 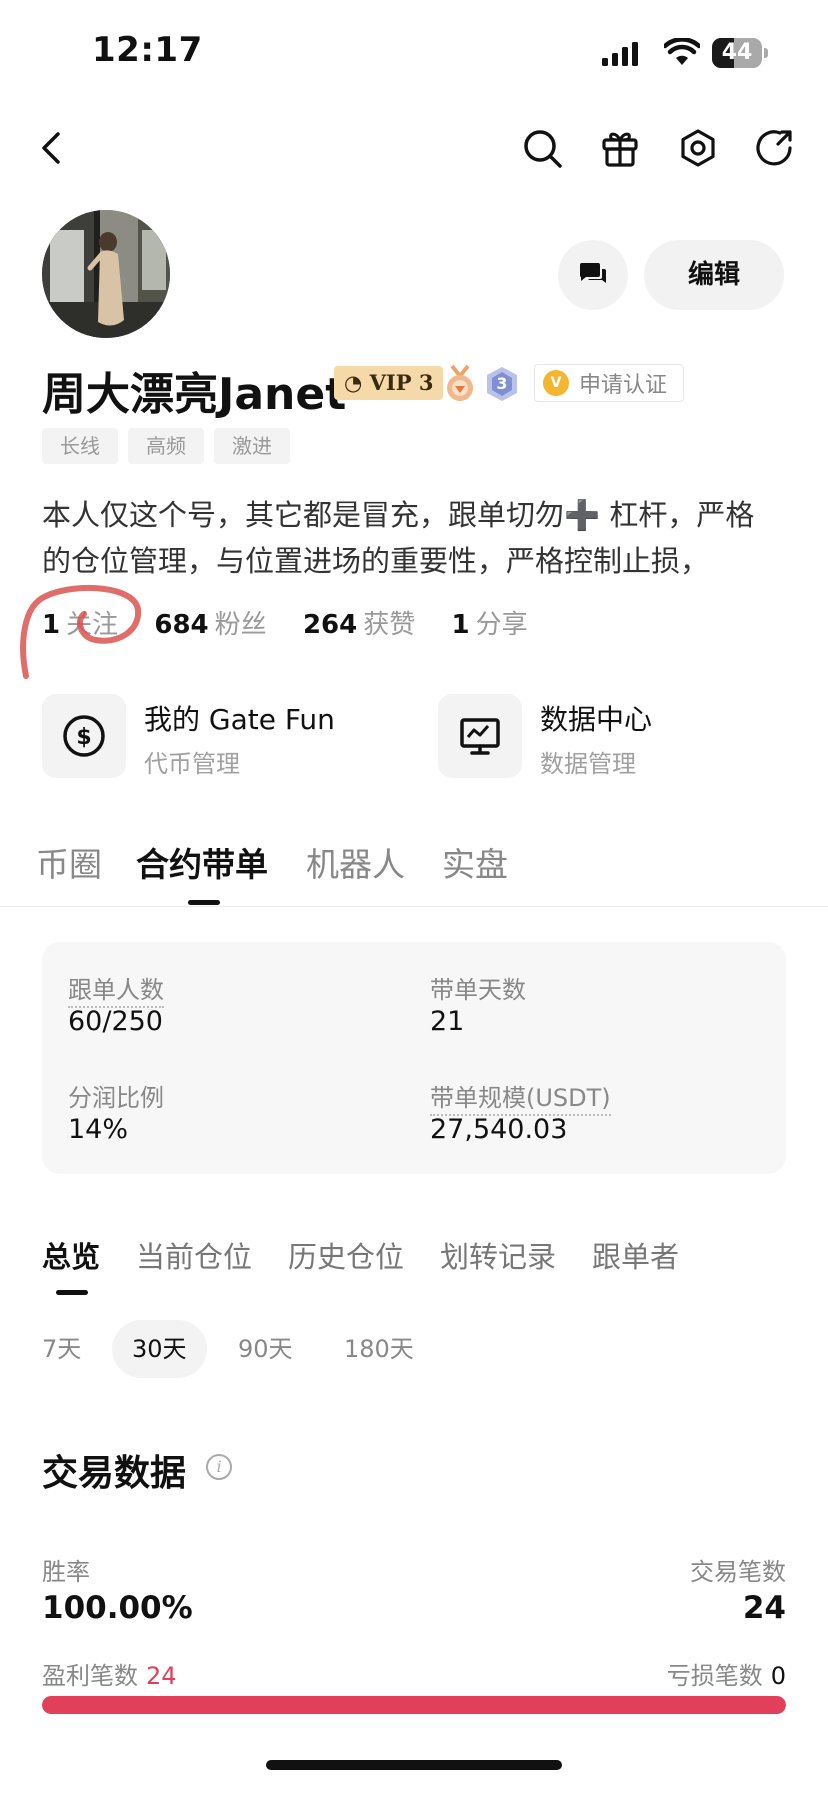 I want to click on gate-fun-title: 我的 Gate Fun, so click(x=239, y=719).